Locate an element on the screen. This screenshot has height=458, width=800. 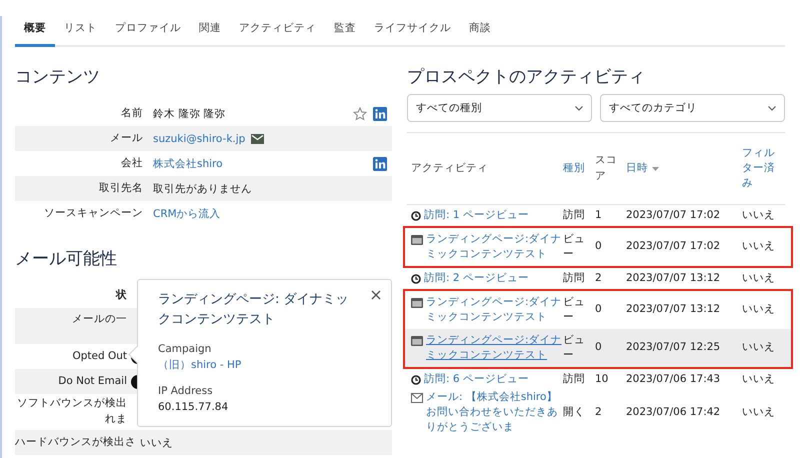
tab: 商談 is located at coordinates (480, 31).